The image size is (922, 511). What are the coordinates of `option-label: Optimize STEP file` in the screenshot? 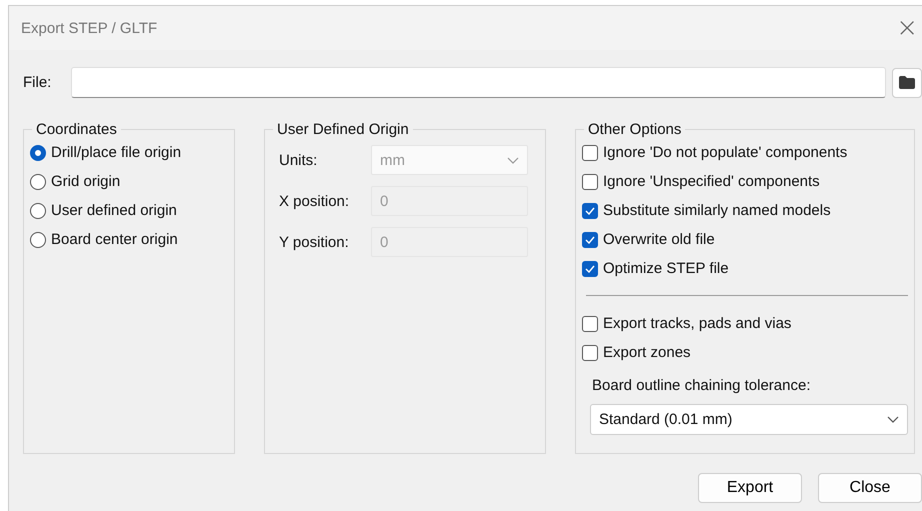 It's located at (666, 268).